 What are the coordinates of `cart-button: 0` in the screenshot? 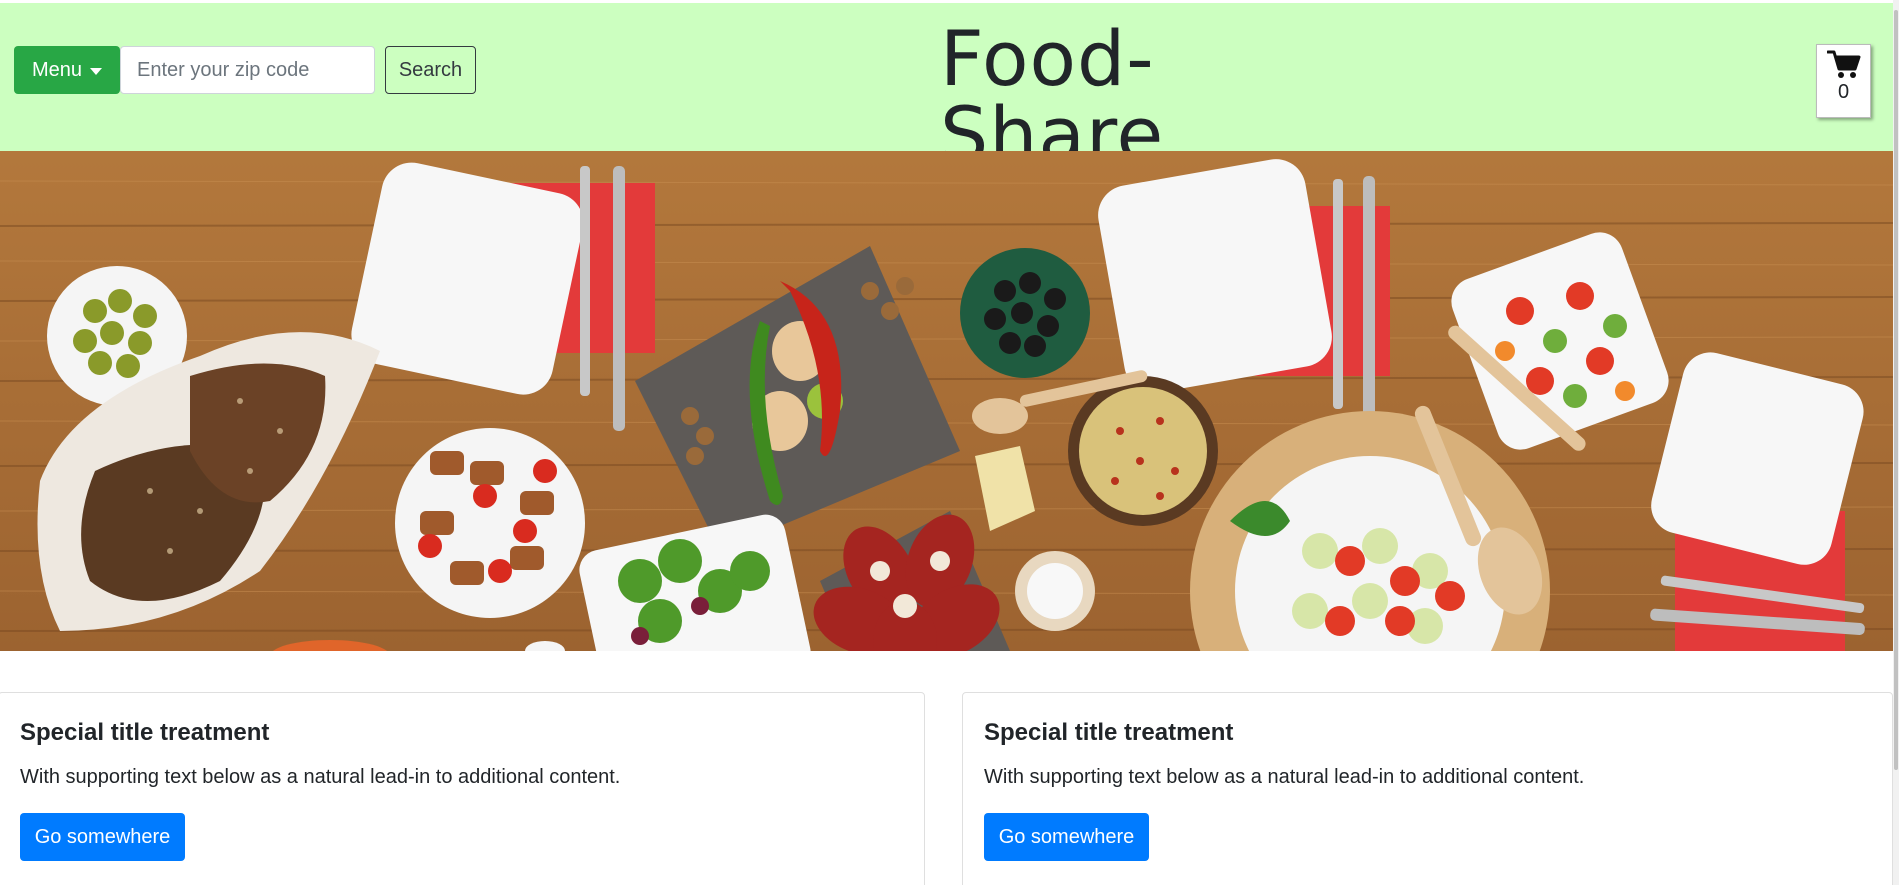 It's located at (1843, 81).